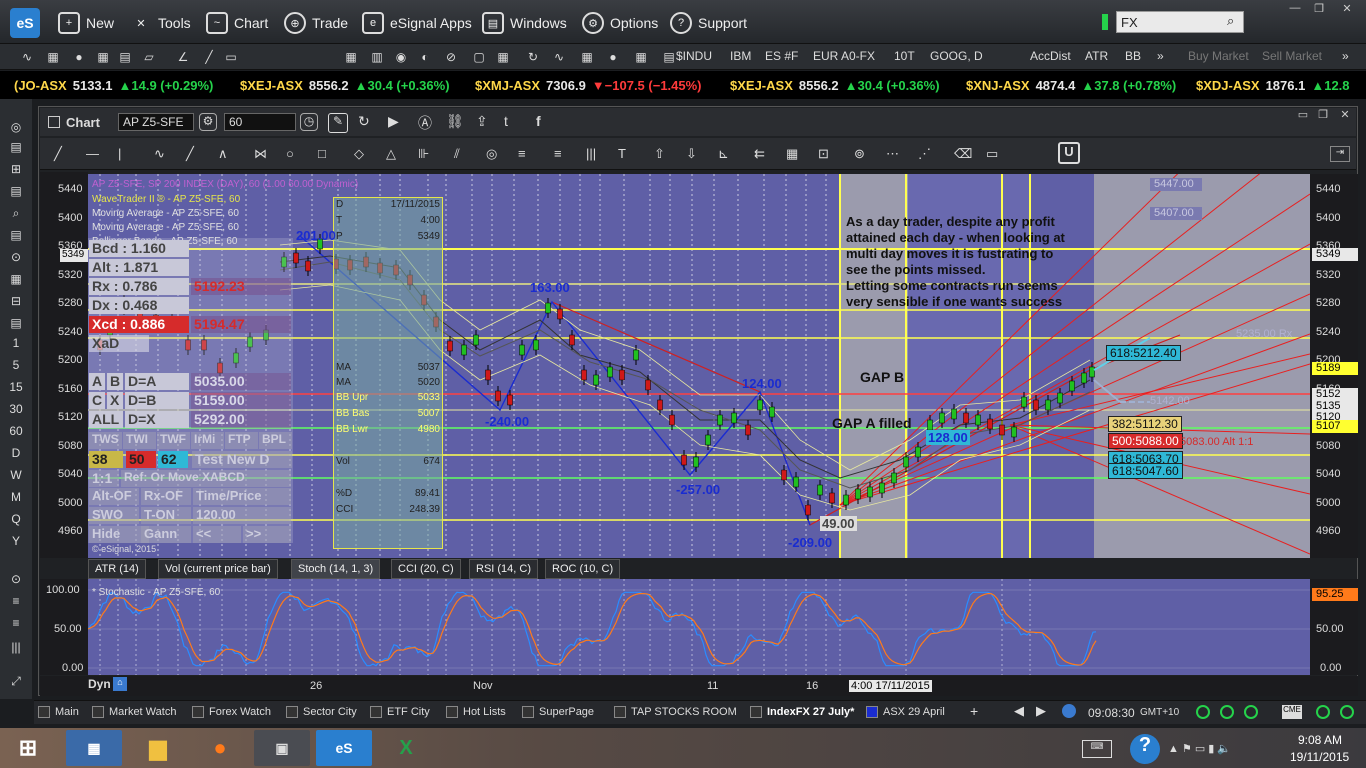  I want to click on connection-icon, so click(1203, 712).